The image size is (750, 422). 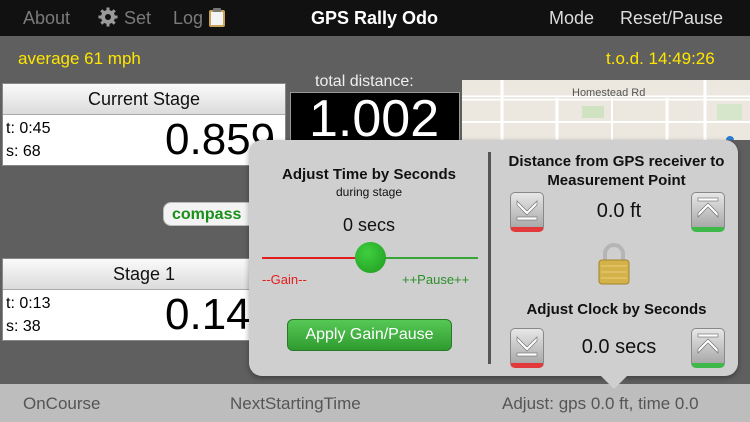 I want to click on time-of-day: t.o.d. 14:49:26, so click(x=660, y=58).